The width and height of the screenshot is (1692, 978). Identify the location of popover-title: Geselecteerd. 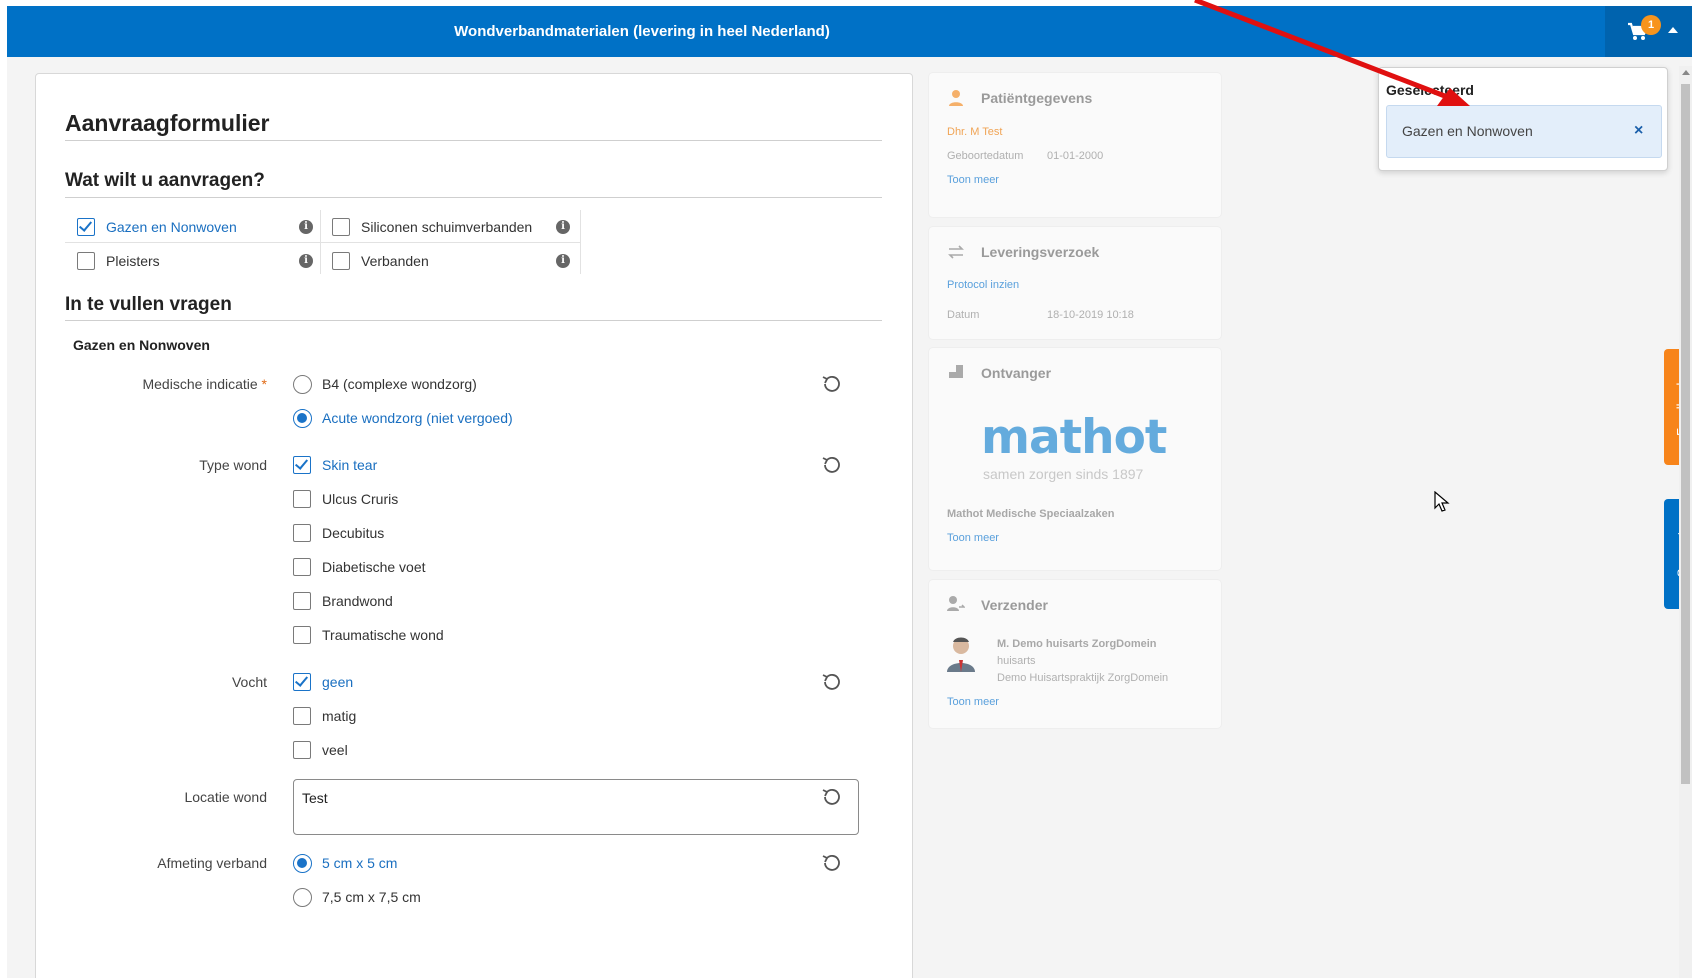
(1430, 90).